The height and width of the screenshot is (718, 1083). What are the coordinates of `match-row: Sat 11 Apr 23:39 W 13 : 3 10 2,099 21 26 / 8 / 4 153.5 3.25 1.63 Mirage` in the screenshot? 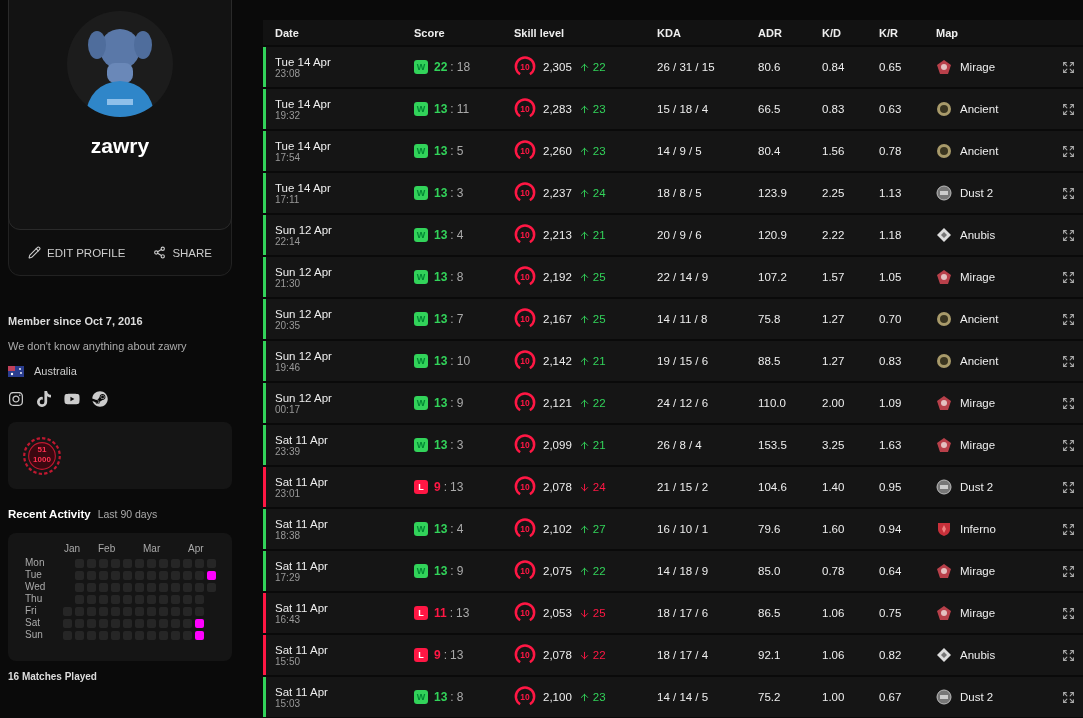 It's located at (673, 445).